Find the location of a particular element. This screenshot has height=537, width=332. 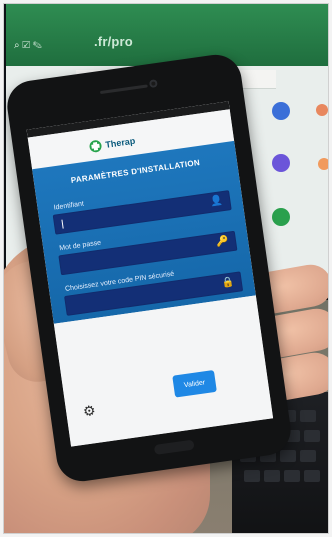

logo-cross-horizontal is located at coordinates (95, 146).